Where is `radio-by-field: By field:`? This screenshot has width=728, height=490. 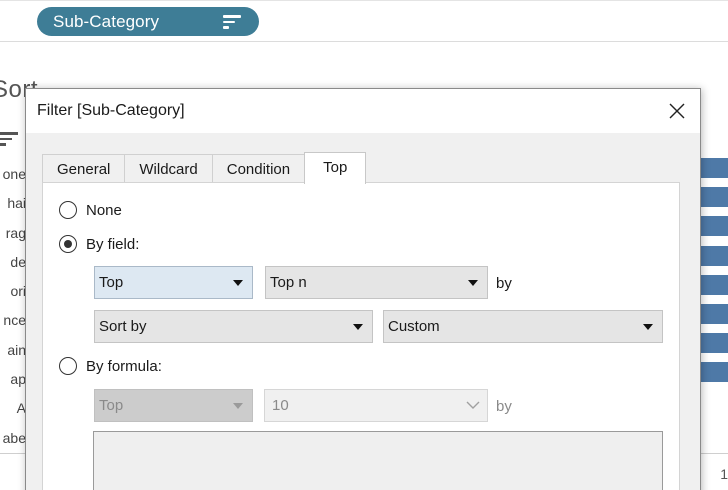 radio-by-field: By field: is located at coordinates (99, 244).